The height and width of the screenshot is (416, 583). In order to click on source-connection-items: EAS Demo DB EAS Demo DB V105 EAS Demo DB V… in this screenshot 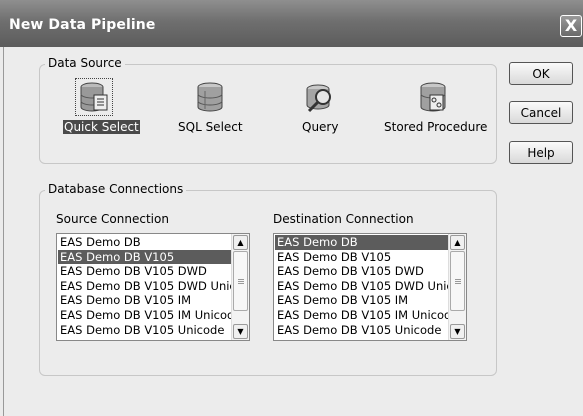, I will do `click(145, 286)`.